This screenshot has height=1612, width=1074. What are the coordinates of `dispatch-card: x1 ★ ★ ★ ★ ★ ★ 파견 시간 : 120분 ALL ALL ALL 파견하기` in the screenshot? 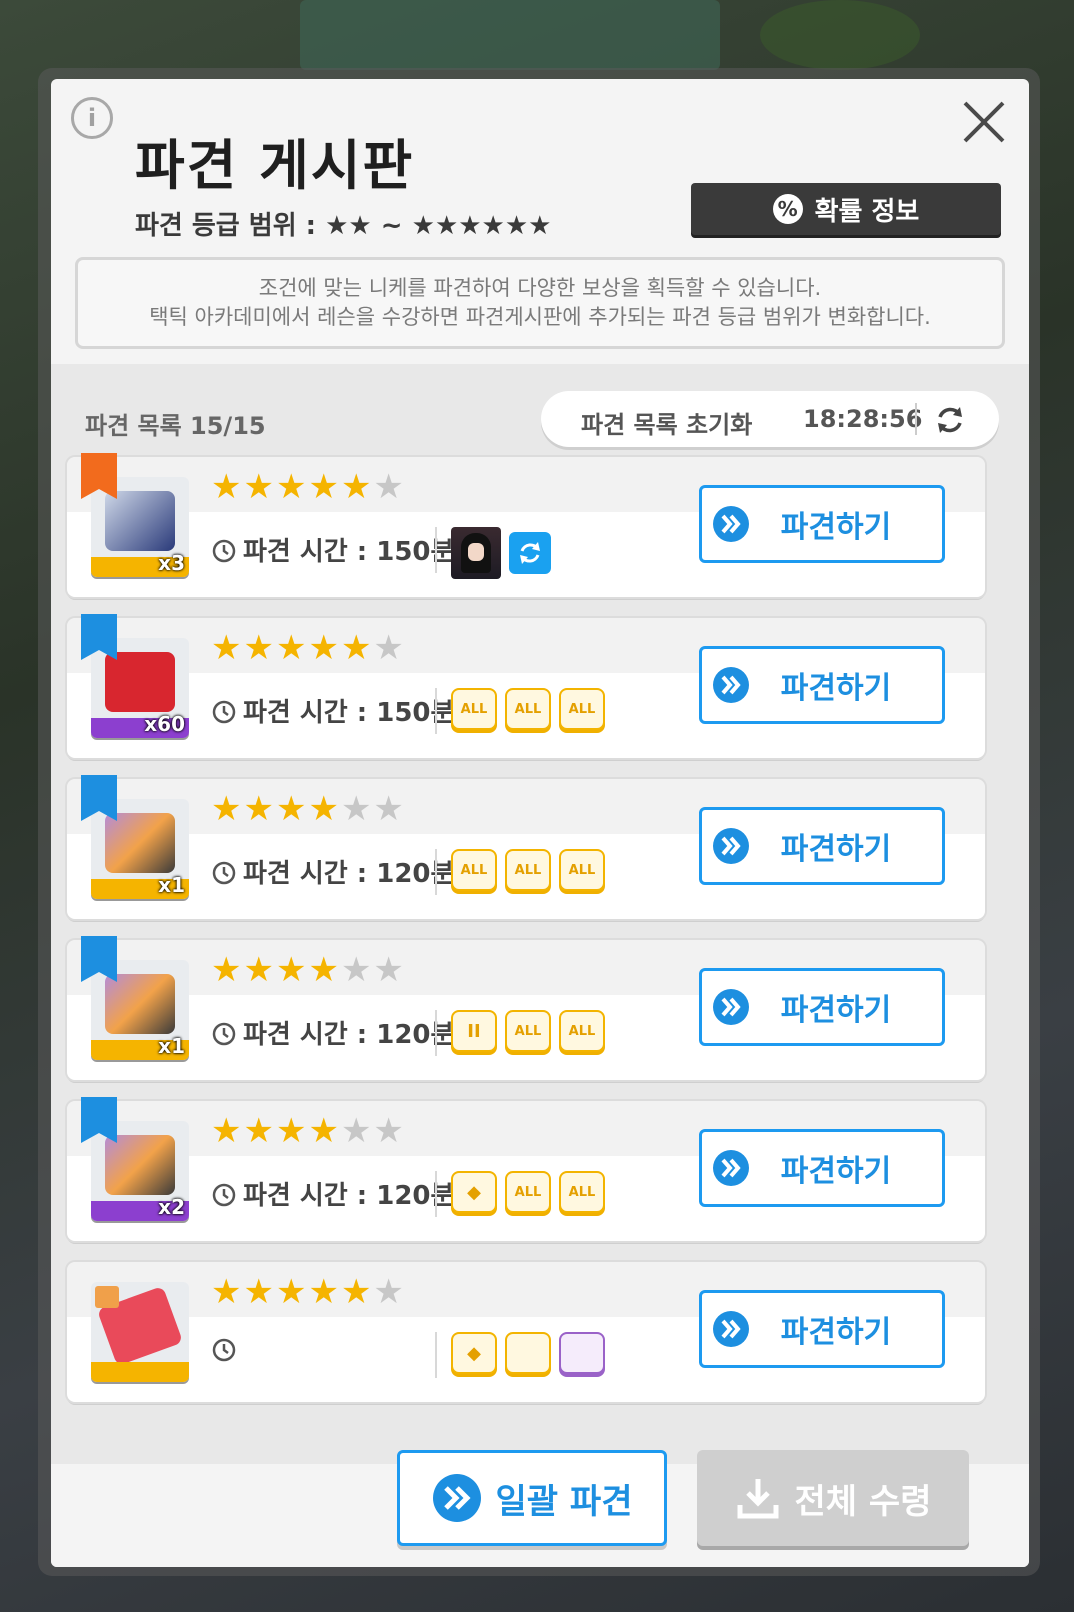 It's located at (526, 847).